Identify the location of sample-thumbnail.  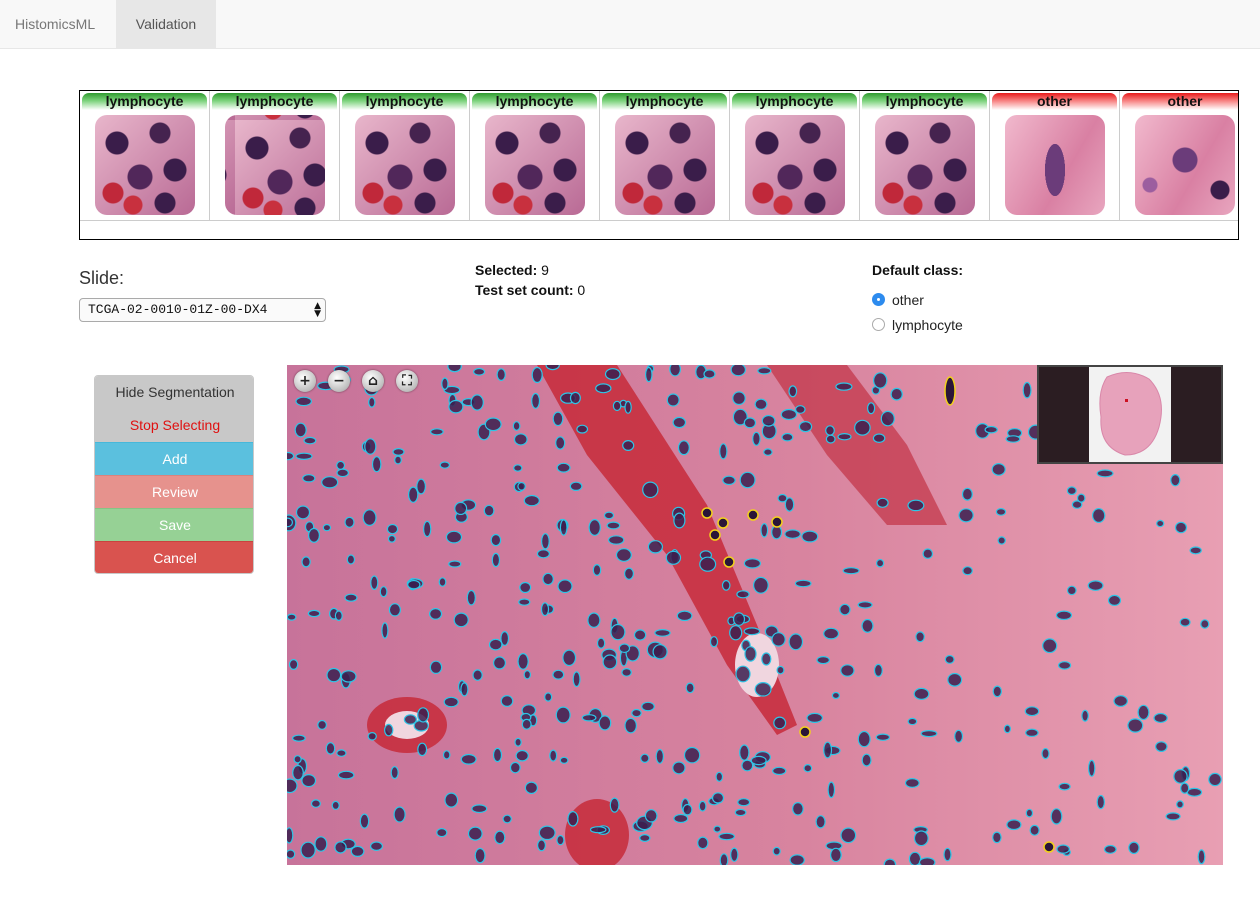
(1185, 165).